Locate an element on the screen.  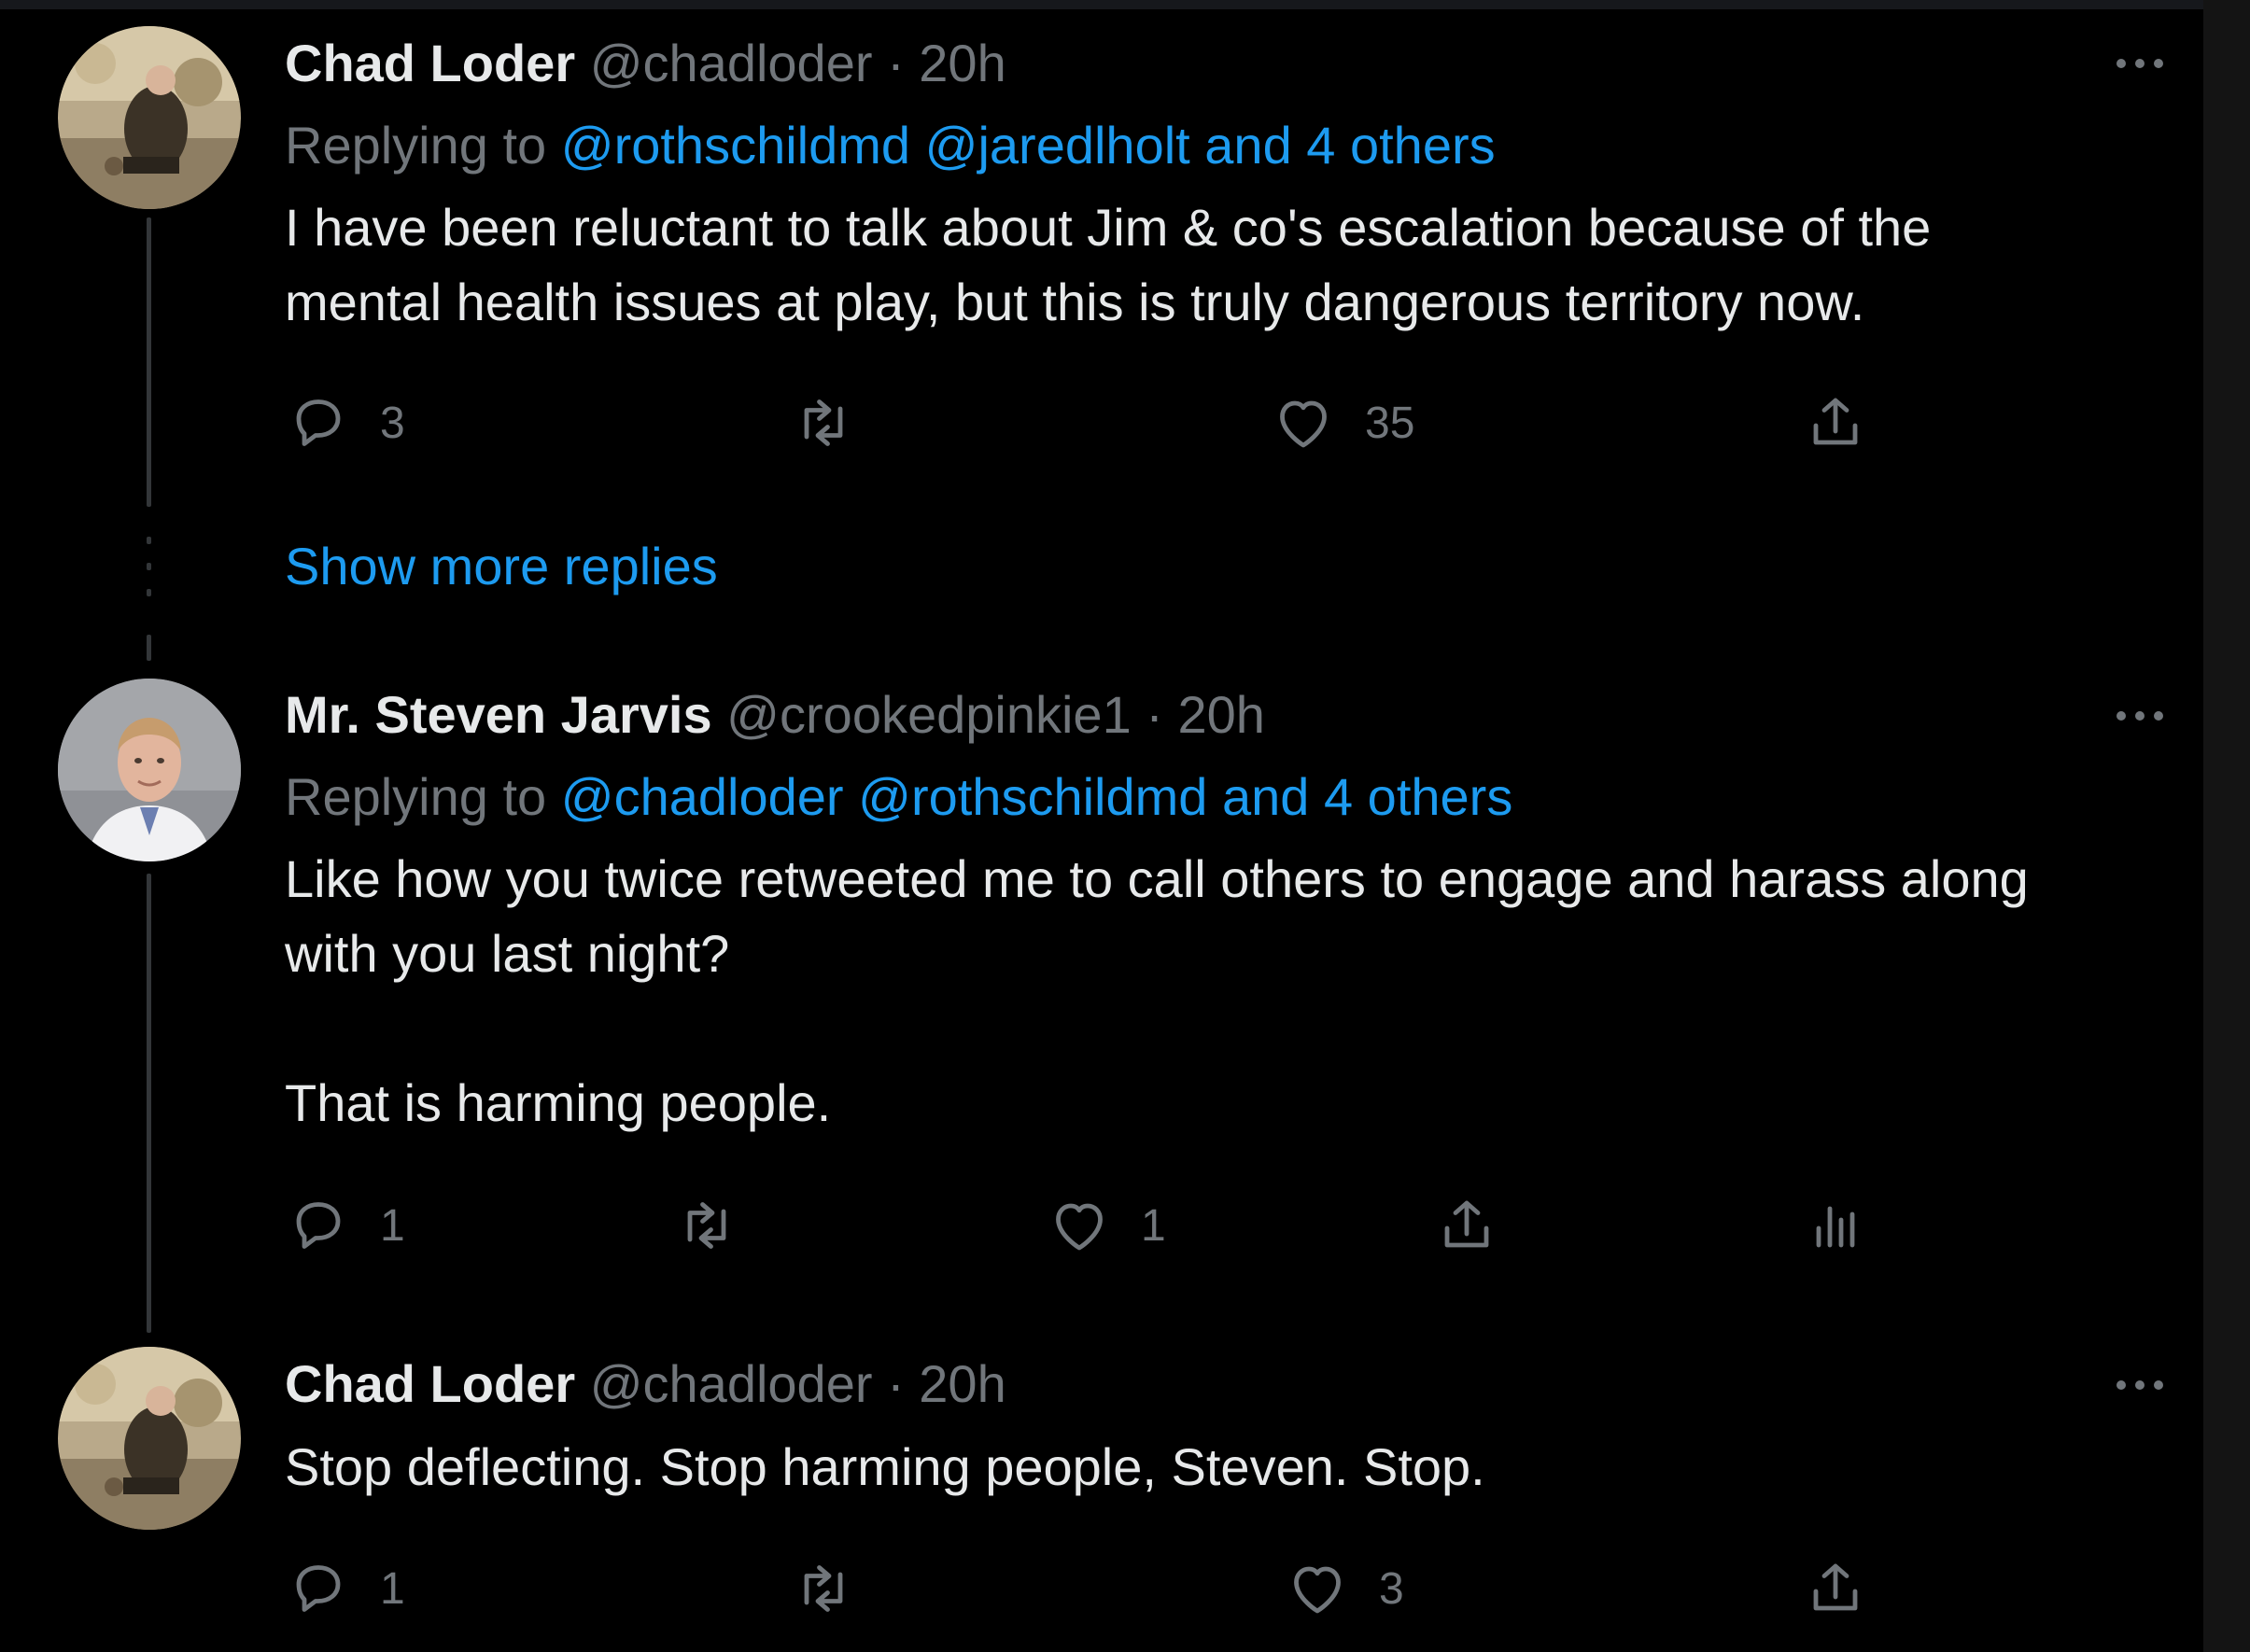
reply-count: 3 is located at coordinates (392, 423).